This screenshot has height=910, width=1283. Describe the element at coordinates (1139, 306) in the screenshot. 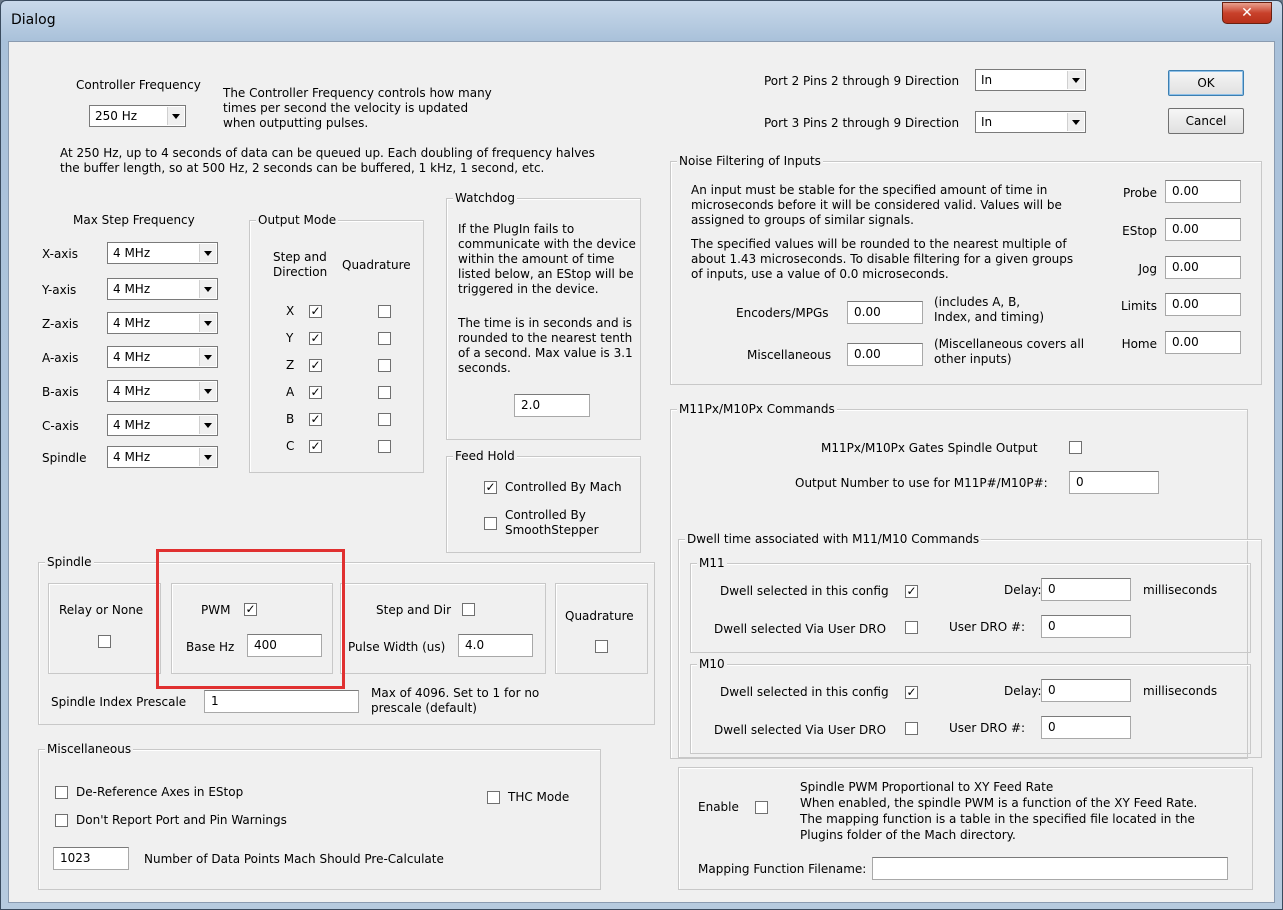

I see `noise-field-label-3: Limits` at that location.